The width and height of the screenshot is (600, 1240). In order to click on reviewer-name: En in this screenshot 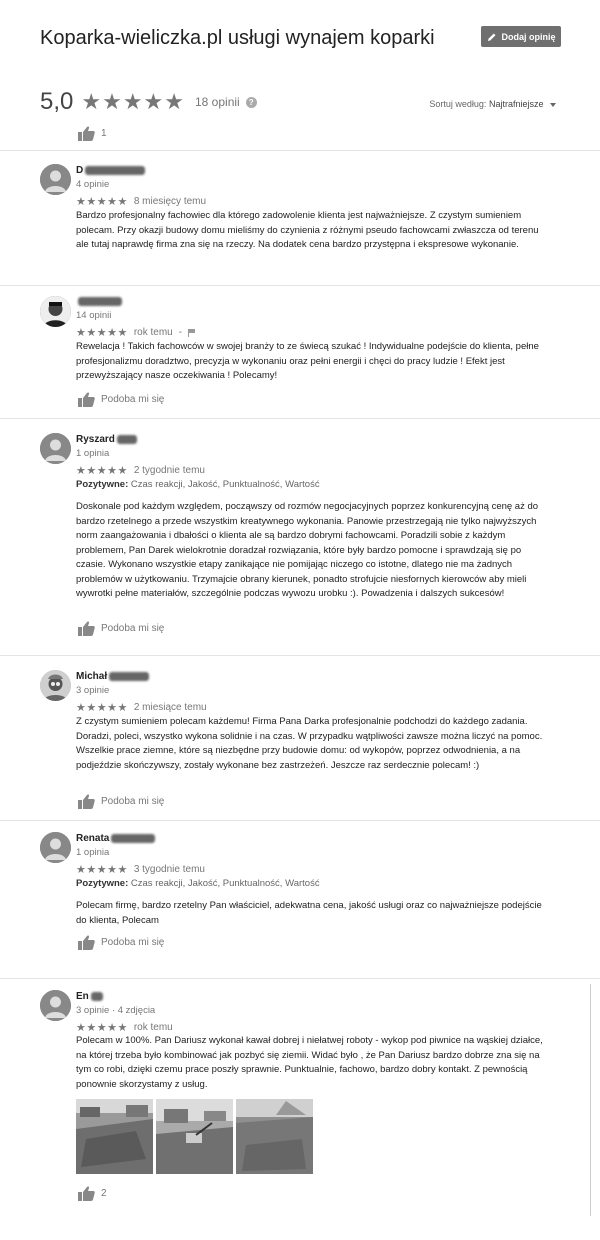, I will do `click(89, 996)`.